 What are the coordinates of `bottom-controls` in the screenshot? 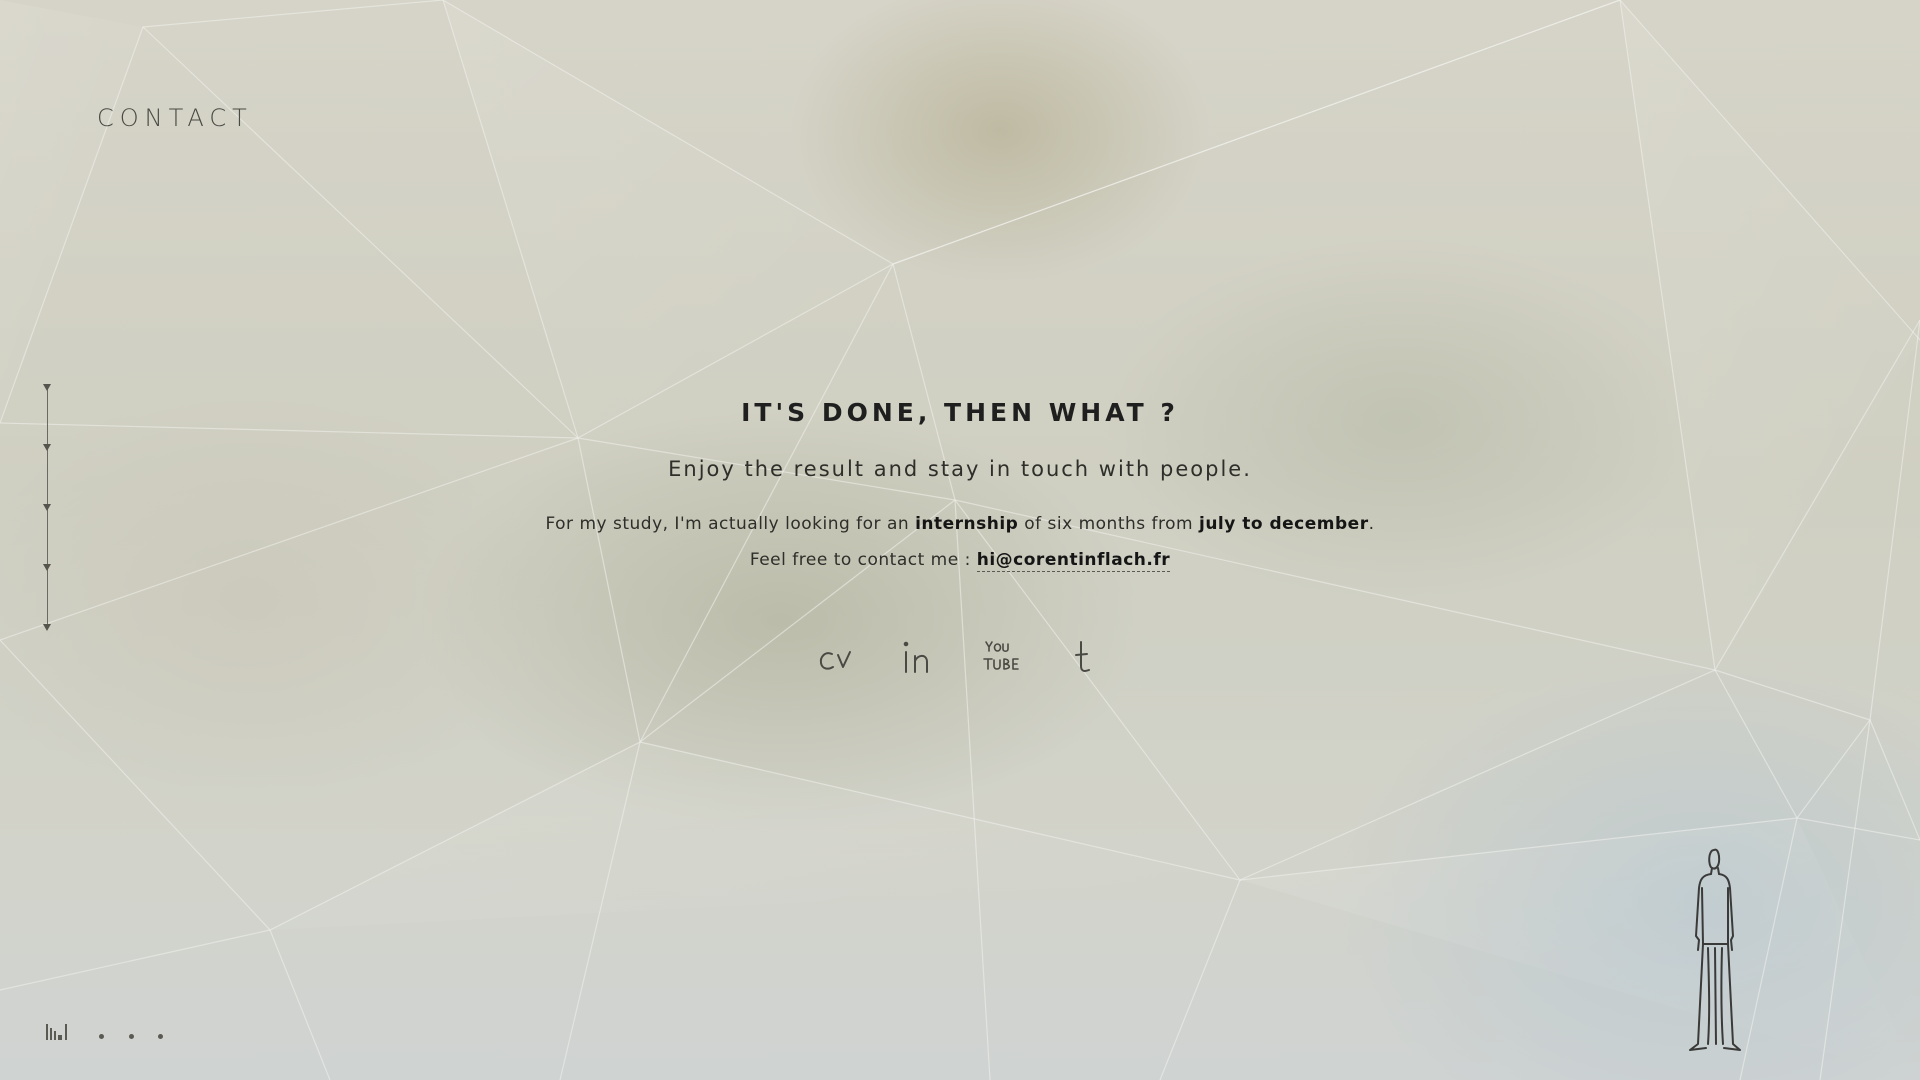 It's located at (109, 1030).